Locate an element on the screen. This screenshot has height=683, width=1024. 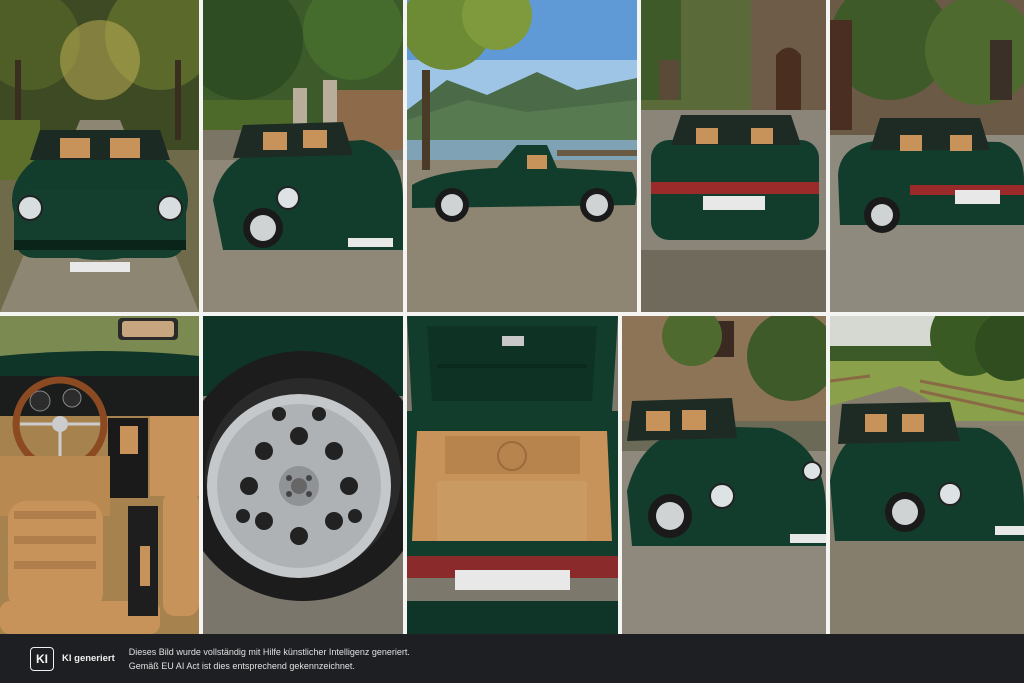
ki-icon: KI is located at coordinates (42, 658).